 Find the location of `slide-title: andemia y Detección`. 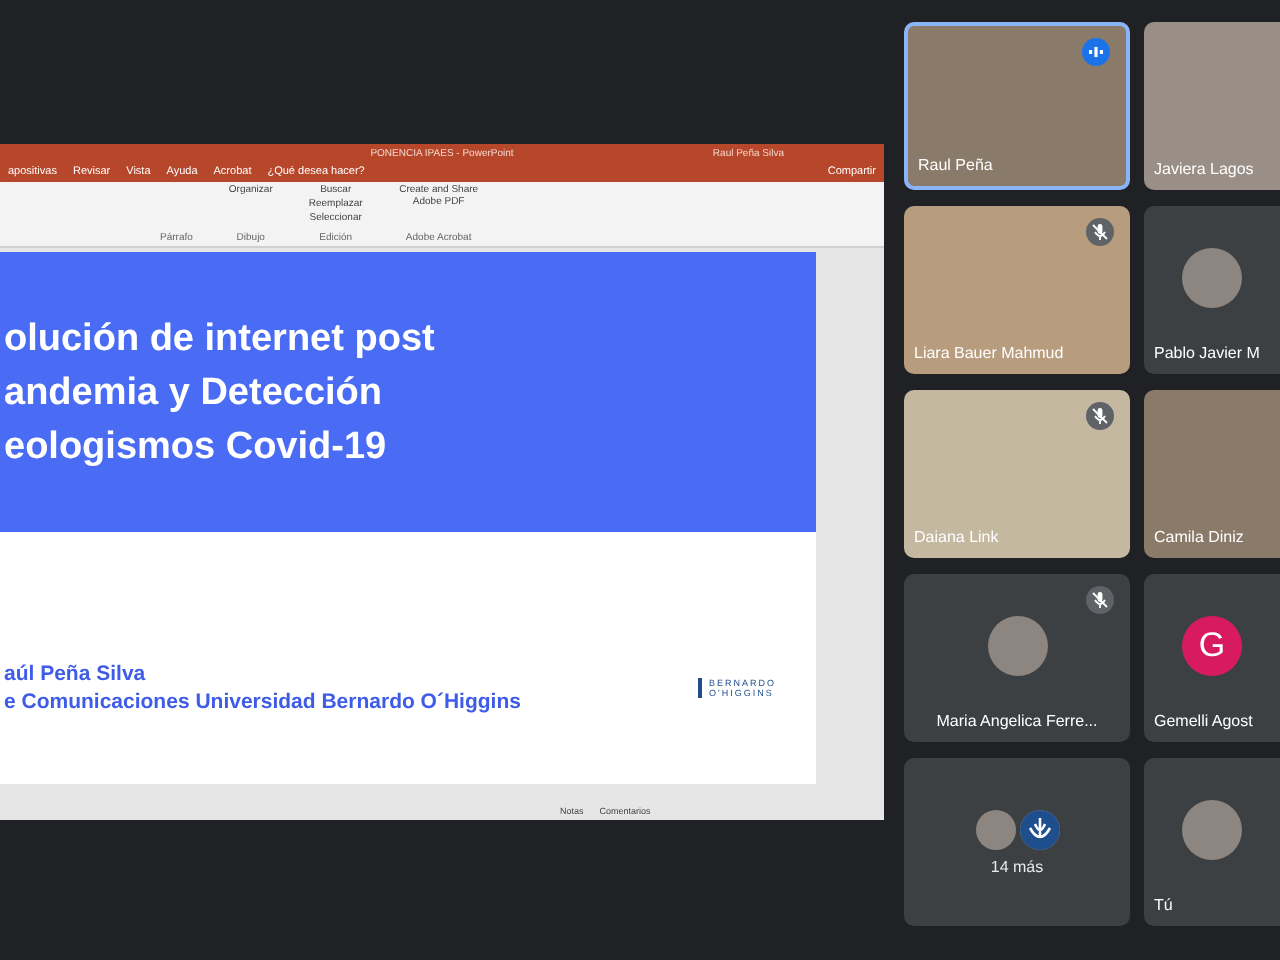

slide-title: andemia y Detección is located at coordinates (194, 393).